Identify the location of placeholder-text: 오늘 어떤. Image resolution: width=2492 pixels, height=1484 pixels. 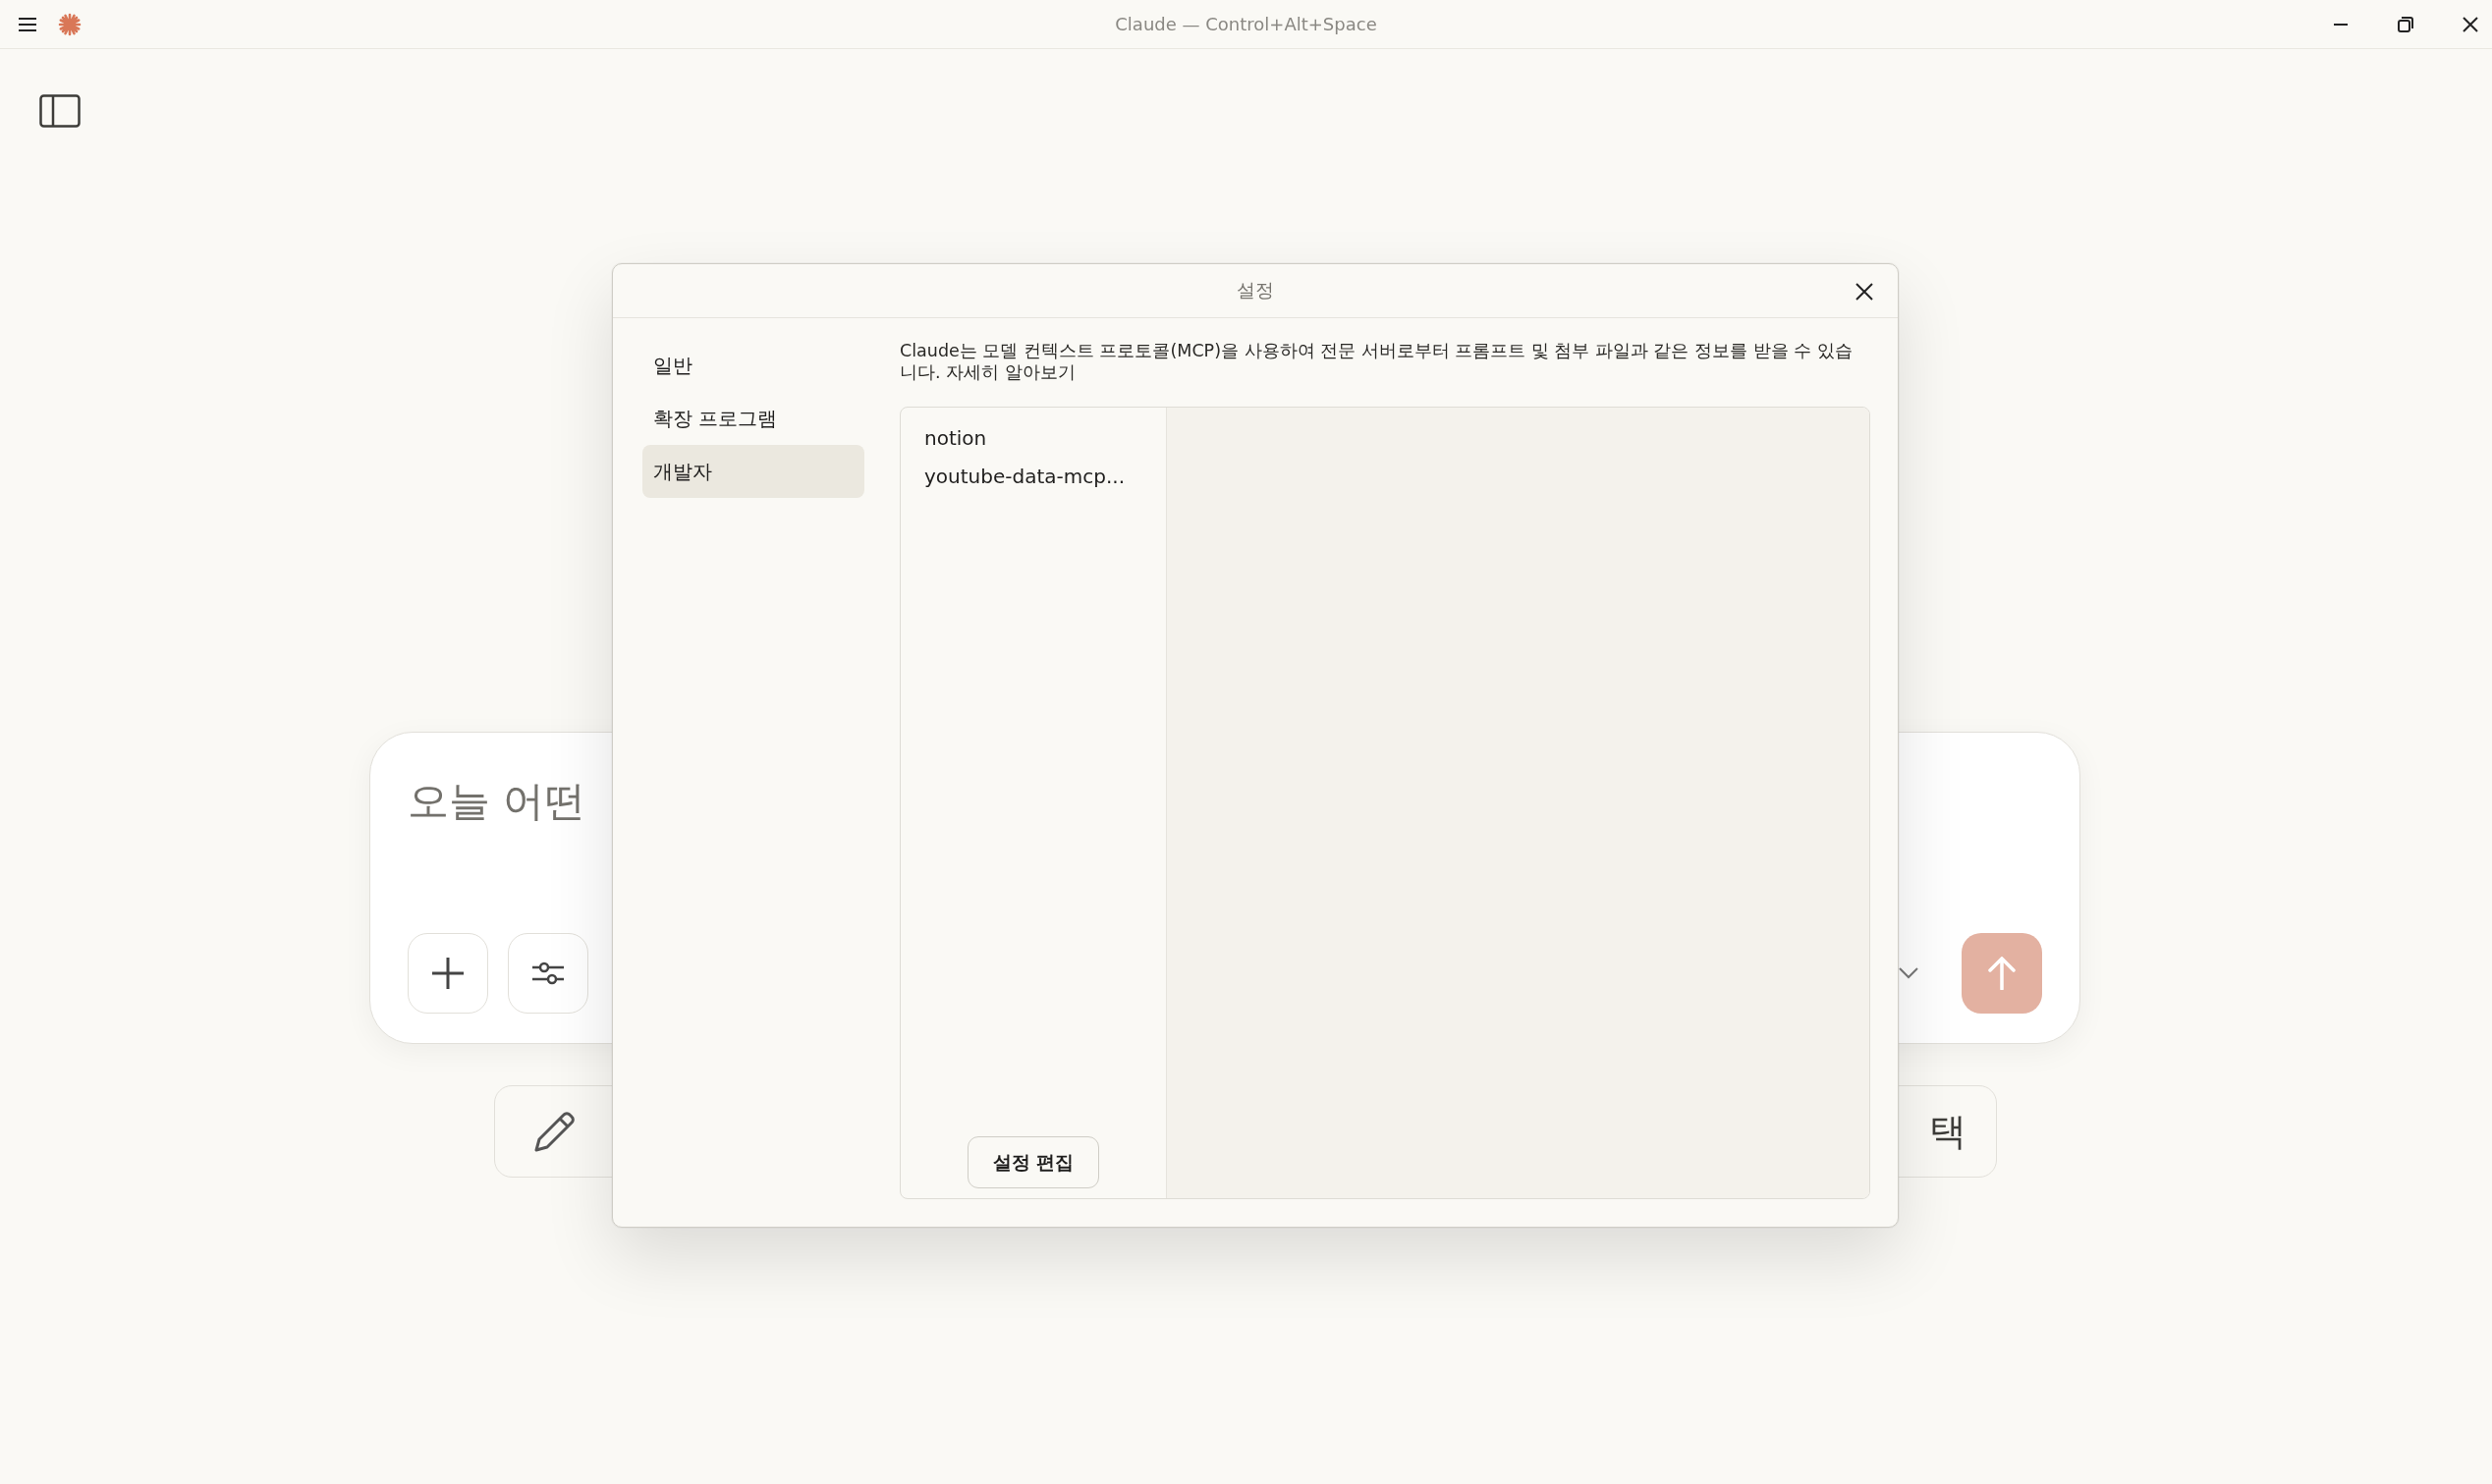
(497, 801).